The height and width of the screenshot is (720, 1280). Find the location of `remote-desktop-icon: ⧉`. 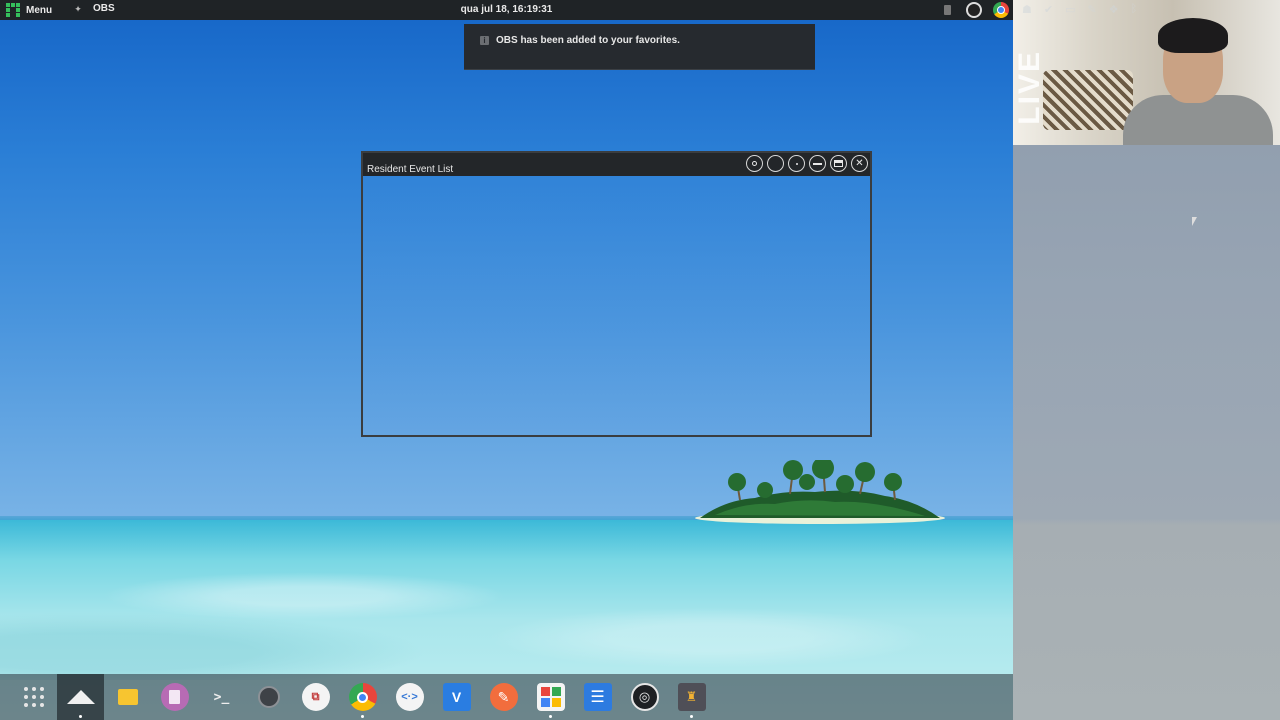

remote-desktop-icon: ⧉ is located at coordinates (315, 697).